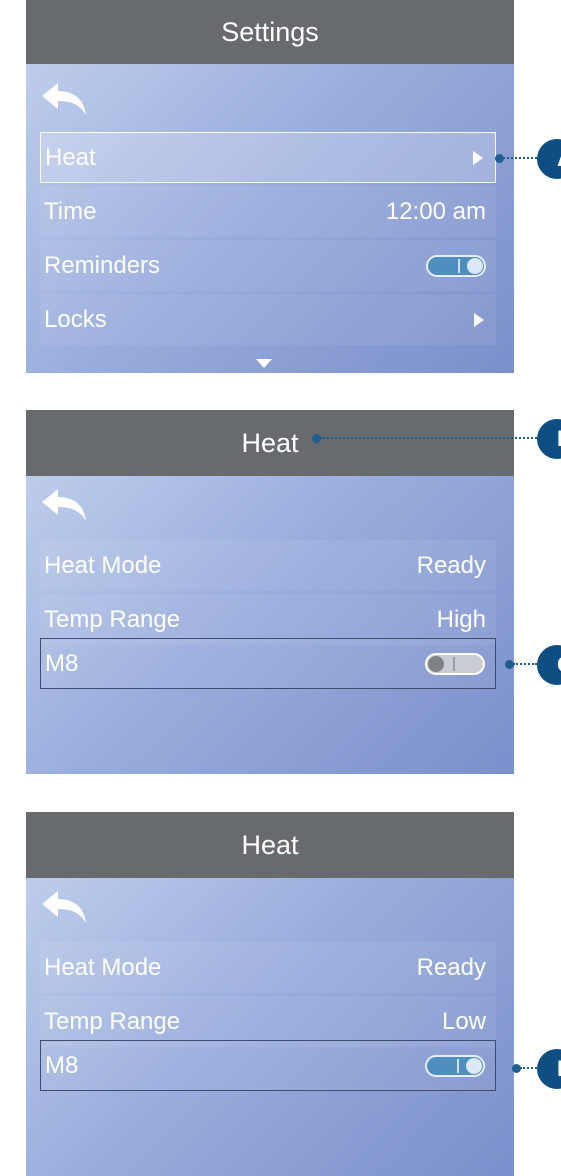  Describe the element at coordinates (102, 265) in the screenshot. I see `row-label: Reminders` at that location.